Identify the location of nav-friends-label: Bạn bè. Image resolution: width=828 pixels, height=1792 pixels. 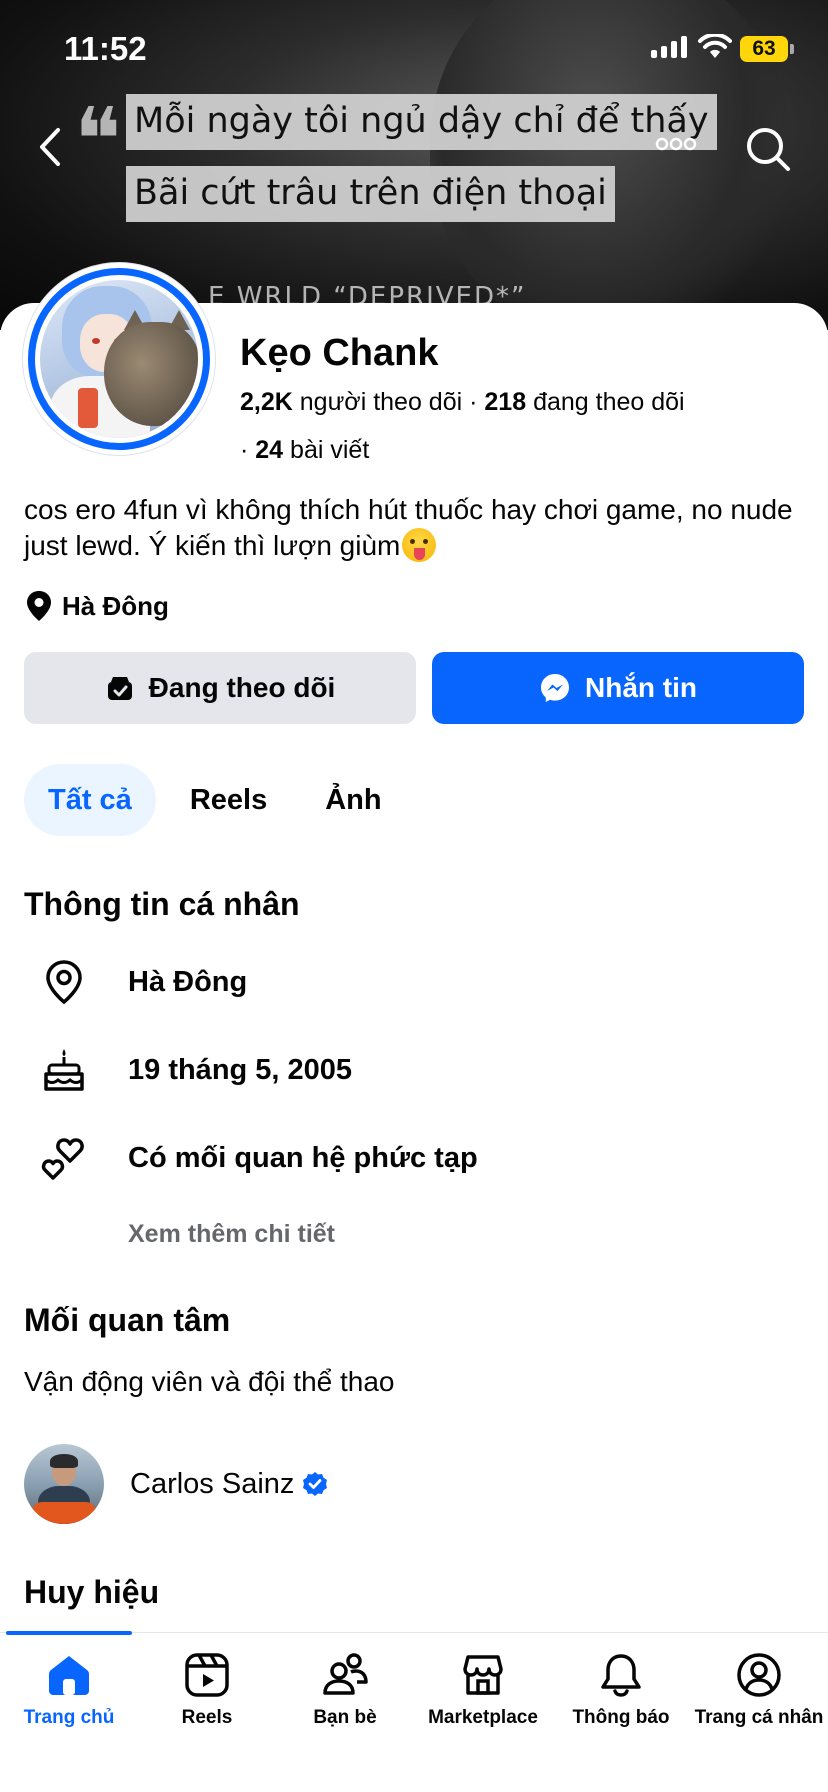
(345, 1717).